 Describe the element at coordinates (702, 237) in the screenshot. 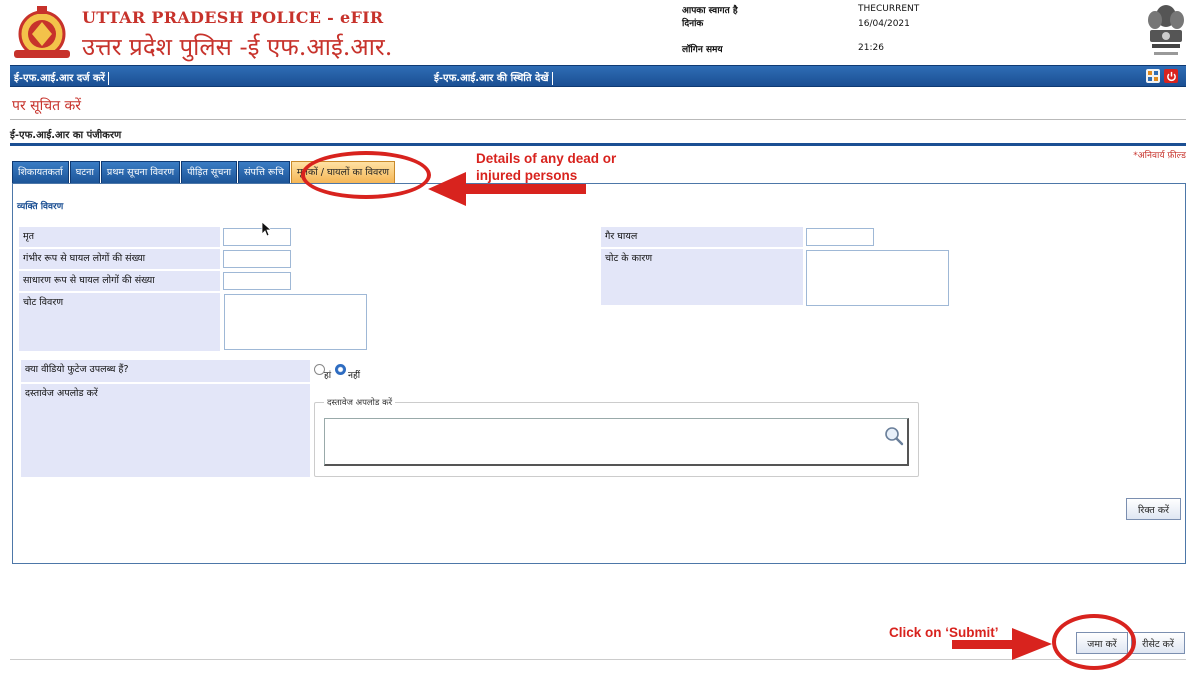

I see `non-injured-label: गैर घायल` at that location.